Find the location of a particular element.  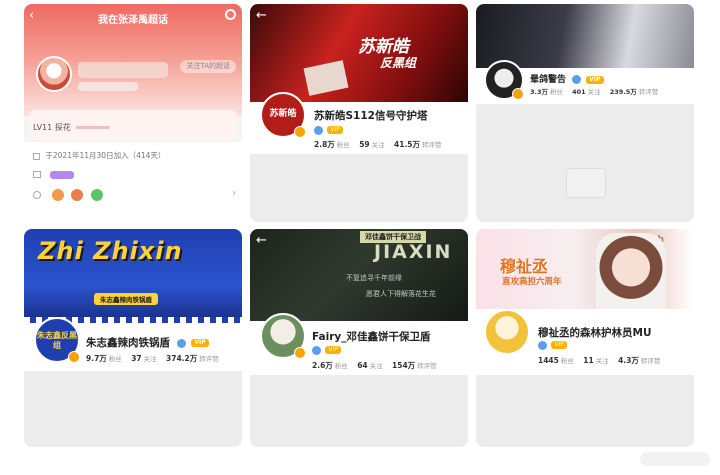

purple-badge is located at coordinates (61, 174).